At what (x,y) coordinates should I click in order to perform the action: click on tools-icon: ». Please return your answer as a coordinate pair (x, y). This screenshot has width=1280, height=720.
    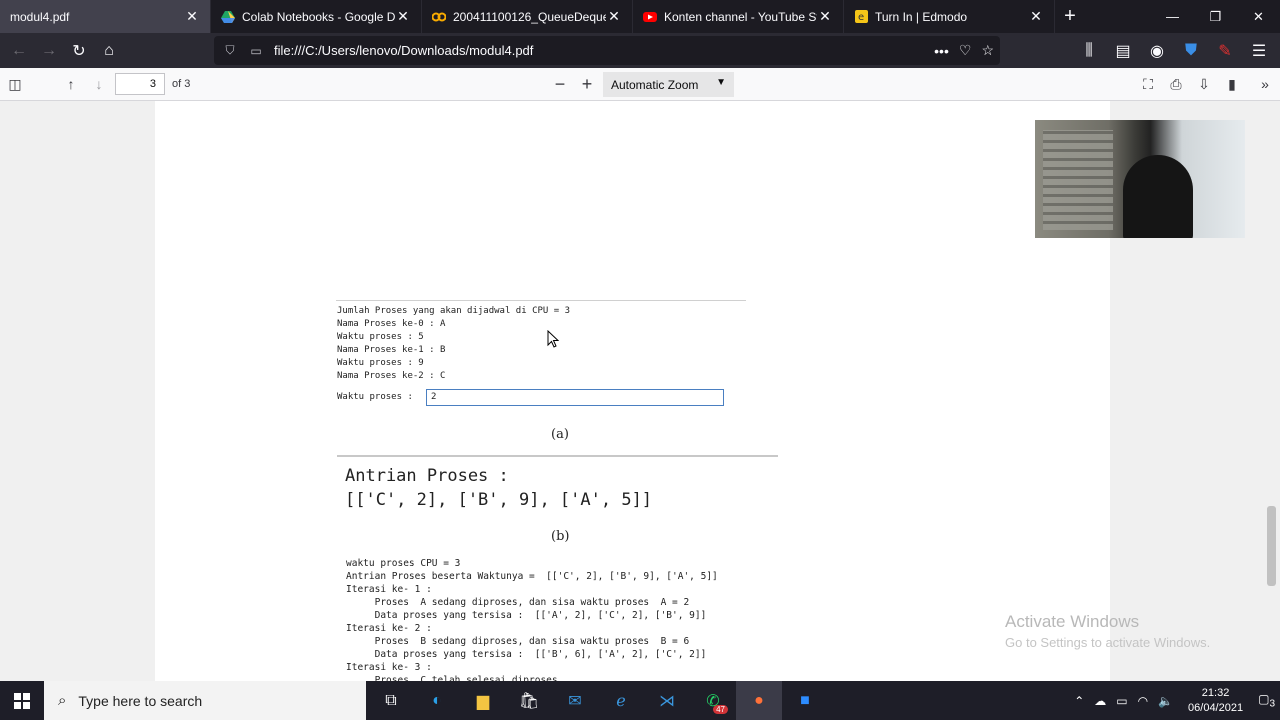
    Looking at the image, I should click on (1265, 84).